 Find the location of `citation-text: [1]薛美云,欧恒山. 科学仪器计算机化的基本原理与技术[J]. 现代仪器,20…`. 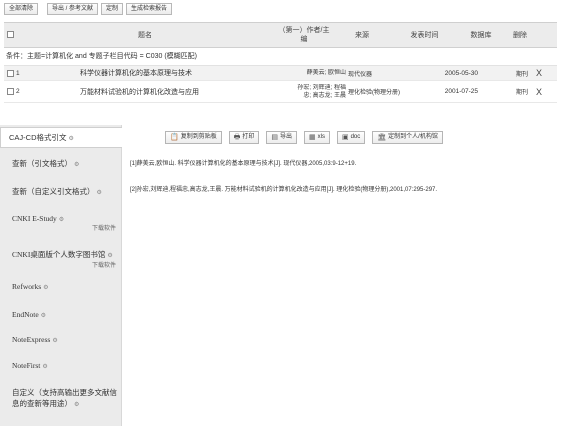

citation-text: [1]薛美云,欧恒山. 科学仪器计算机化的基本原理与技术[J]. 现代仪器,20… is located at coordinates (243, 164).